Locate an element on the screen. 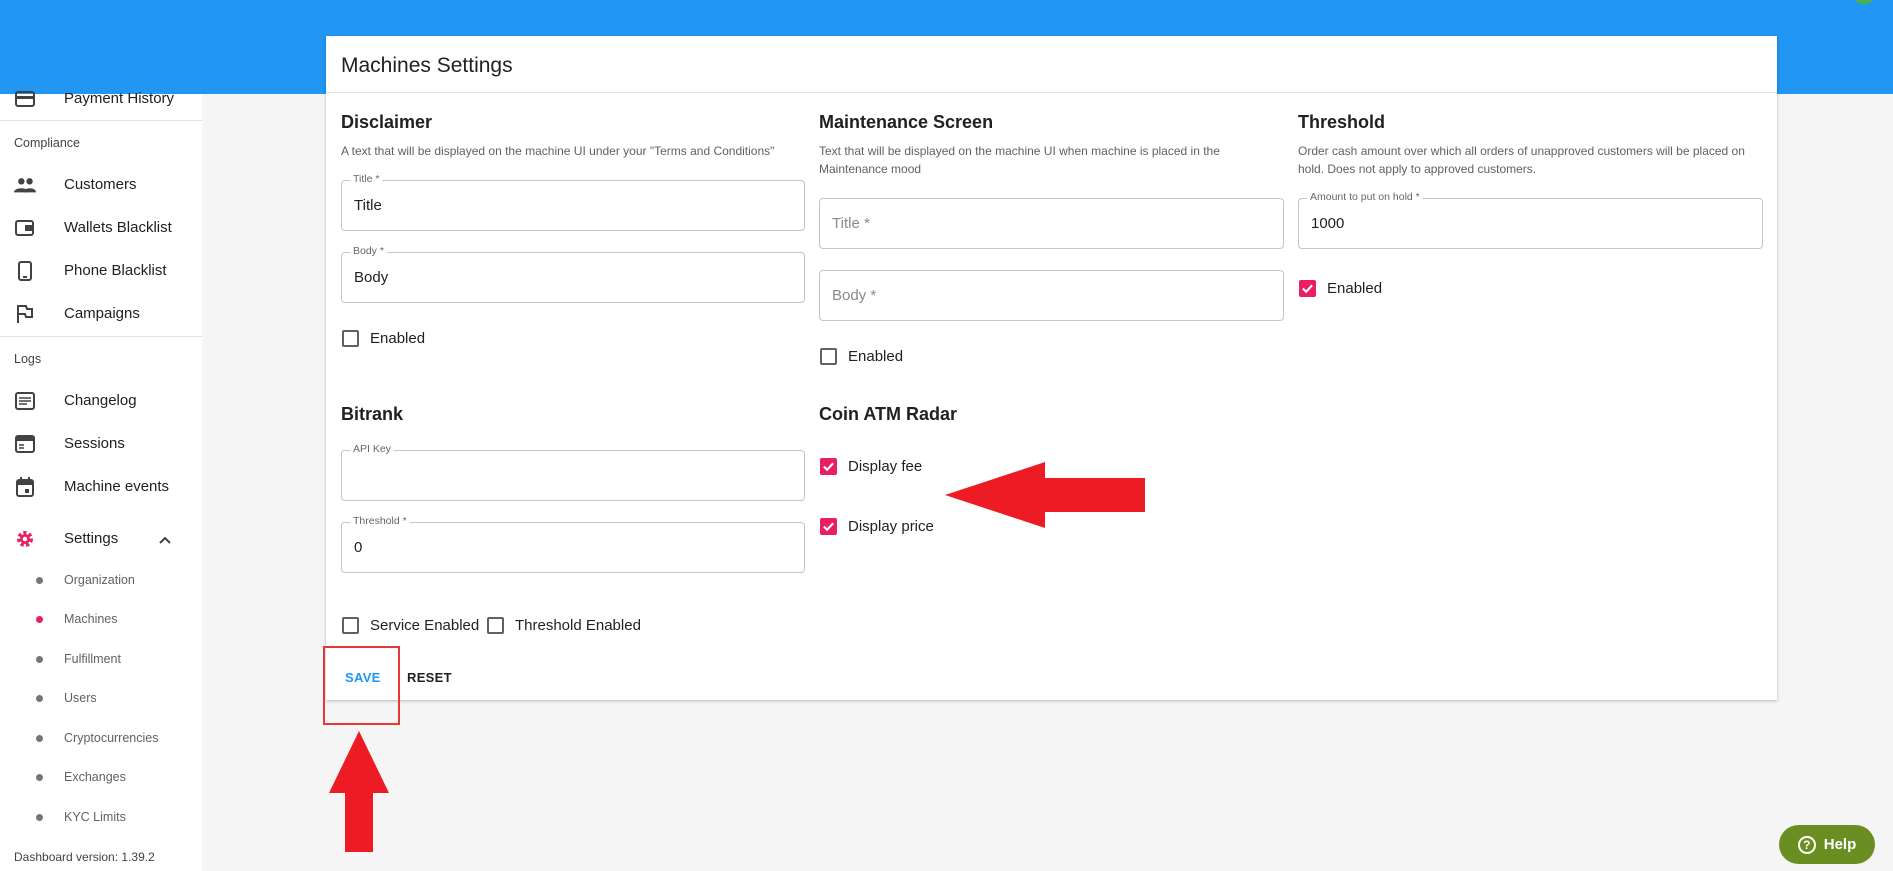 The width and height of the screenshot is (1893, 871). calendar-icon is located at coordinates (25, 487).